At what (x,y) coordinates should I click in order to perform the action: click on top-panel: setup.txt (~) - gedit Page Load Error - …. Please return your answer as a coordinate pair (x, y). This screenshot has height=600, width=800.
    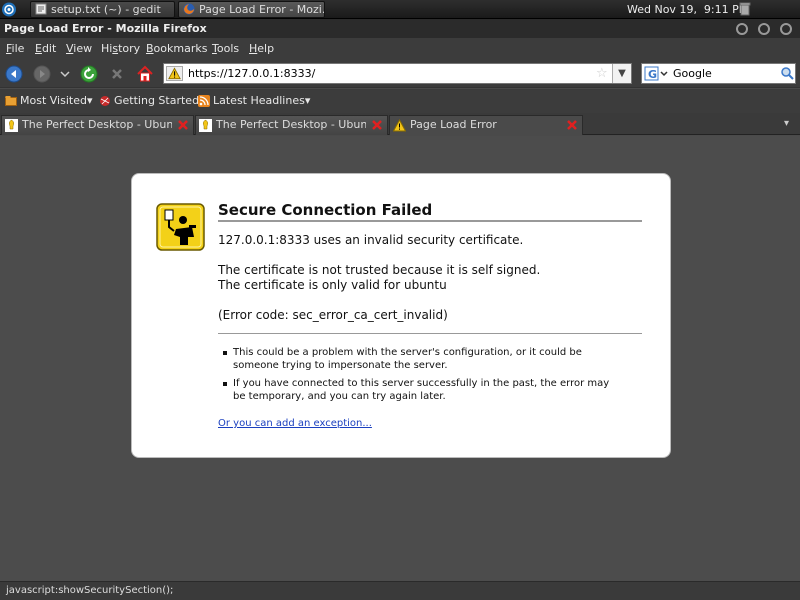
    Looking at the image, I should click on (400, 9).